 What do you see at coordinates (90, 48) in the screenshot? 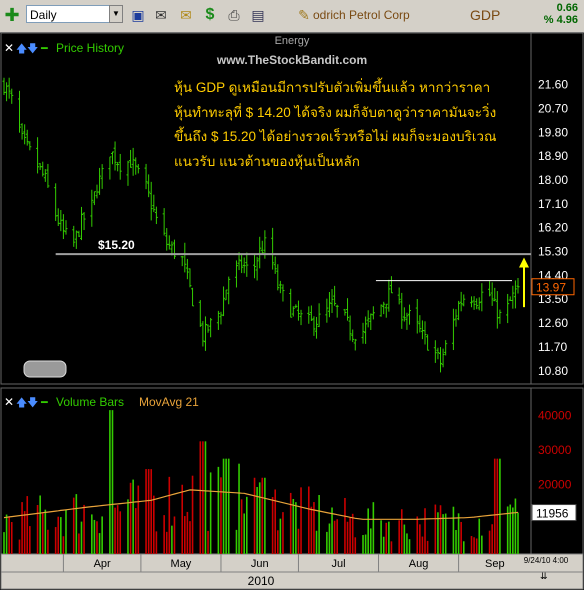
I see `price-legend: Price History` at bounding box center [90, 48].